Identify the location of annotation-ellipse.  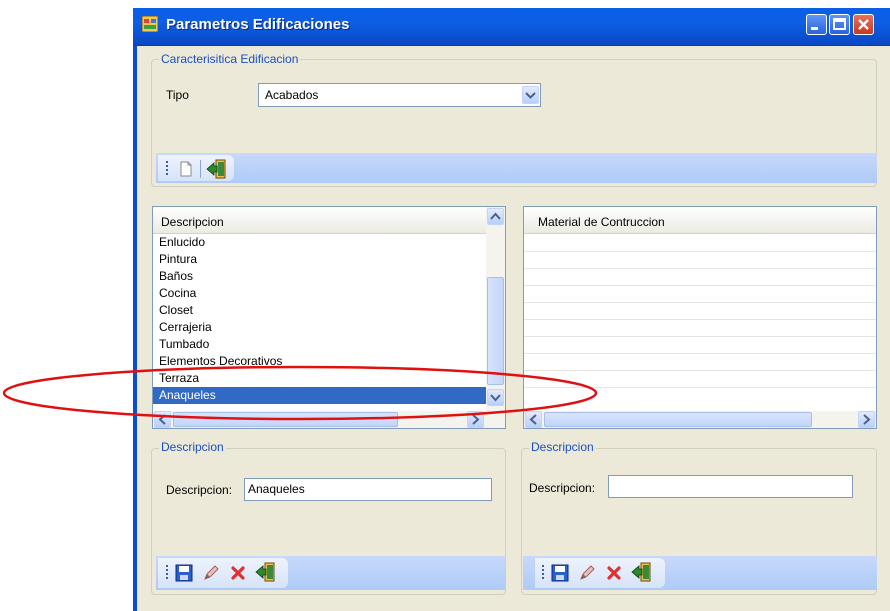
(300, 393).